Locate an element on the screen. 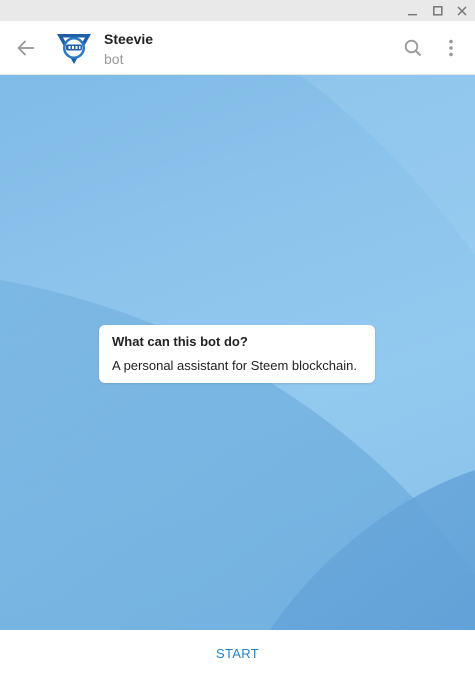 The height and width of the screenshot is (676, 475). steem-robot-icon is located at coordinates (74, 49).